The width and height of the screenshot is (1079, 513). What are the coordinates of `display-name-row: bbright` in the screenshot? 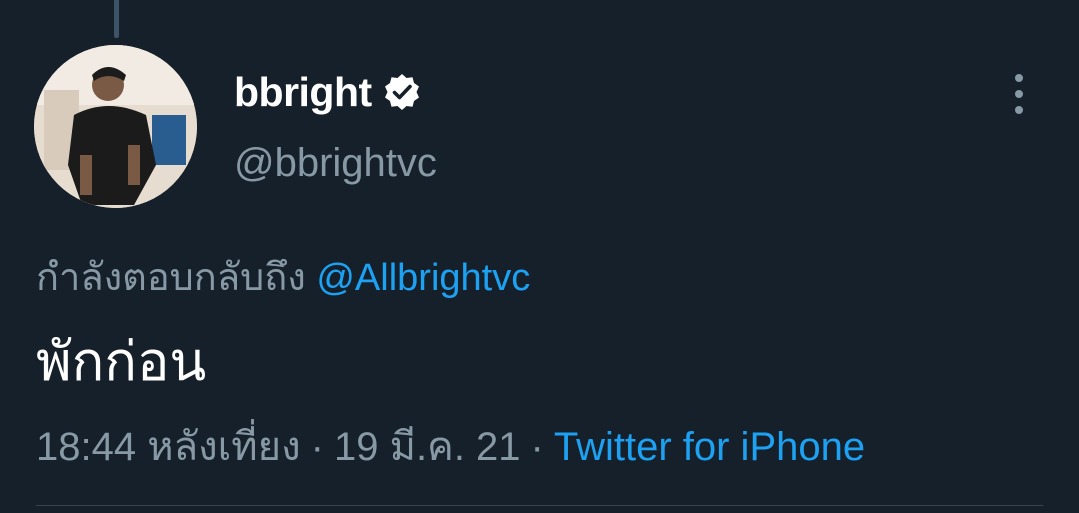 It's located at (328, 92).